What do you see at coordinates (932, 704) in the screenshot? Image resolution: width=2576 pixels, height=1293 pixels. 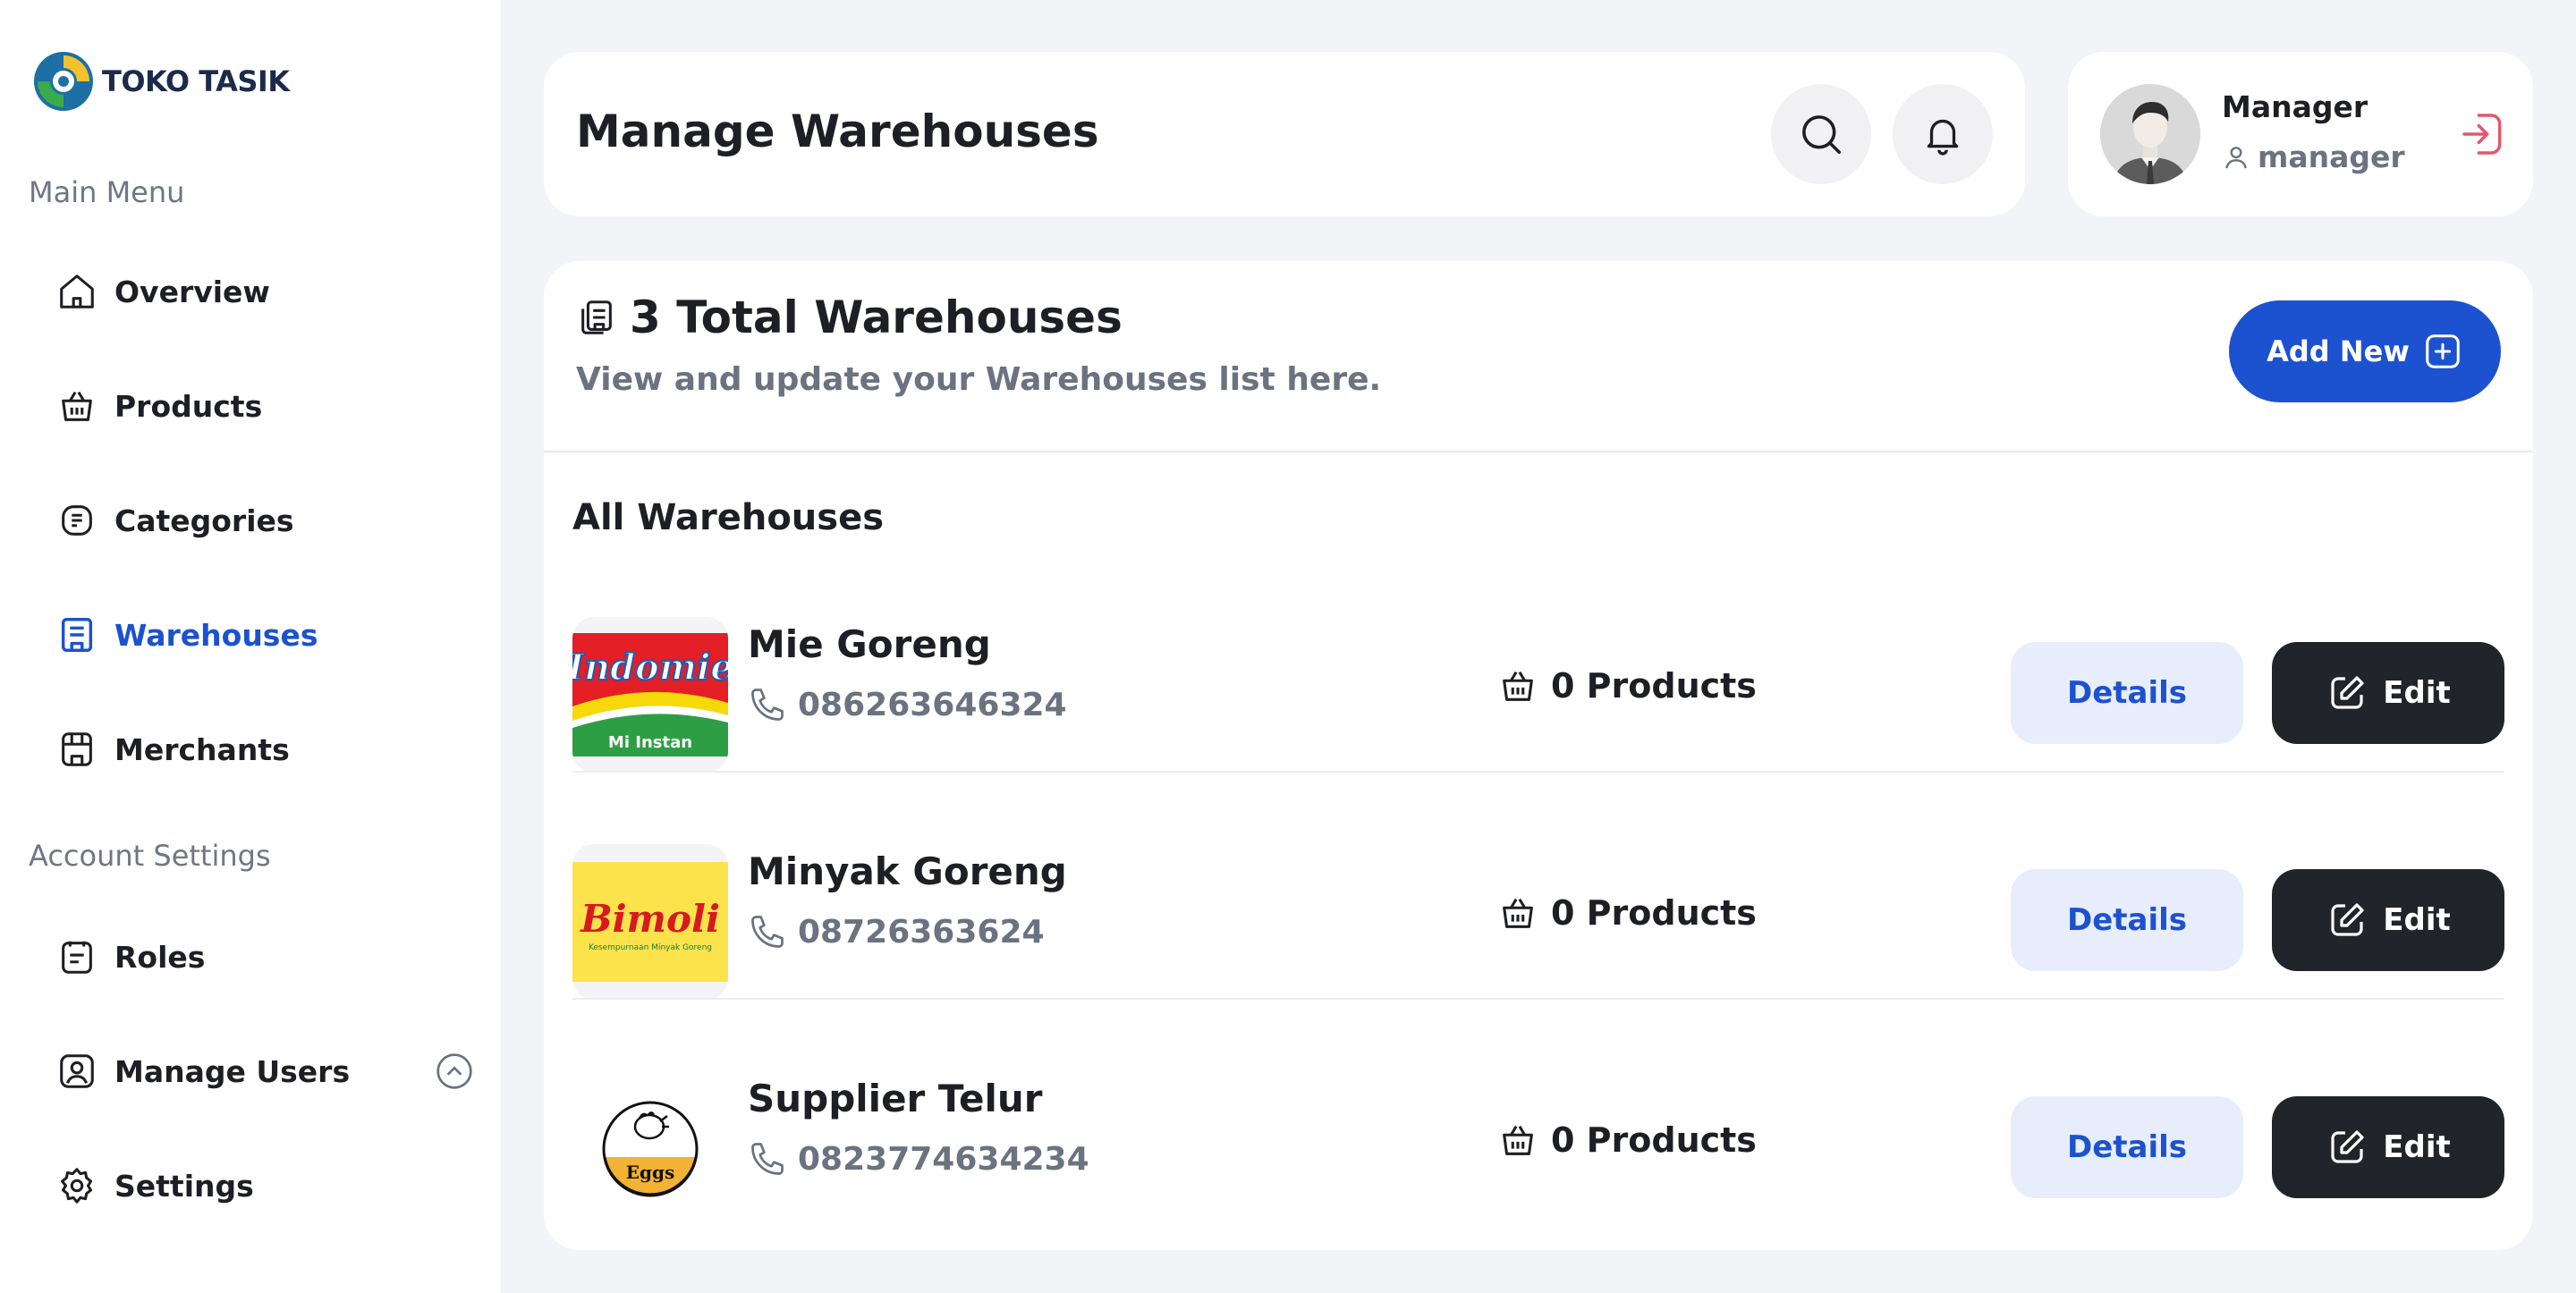 I see `phone-number: 086263646324` at bounding box center [932, 704].